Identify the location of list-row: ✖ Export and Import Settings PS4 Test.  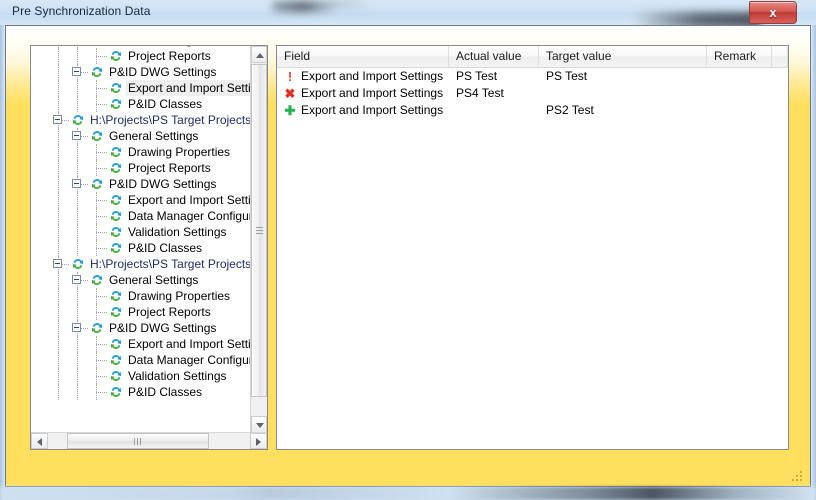
(532, 93).